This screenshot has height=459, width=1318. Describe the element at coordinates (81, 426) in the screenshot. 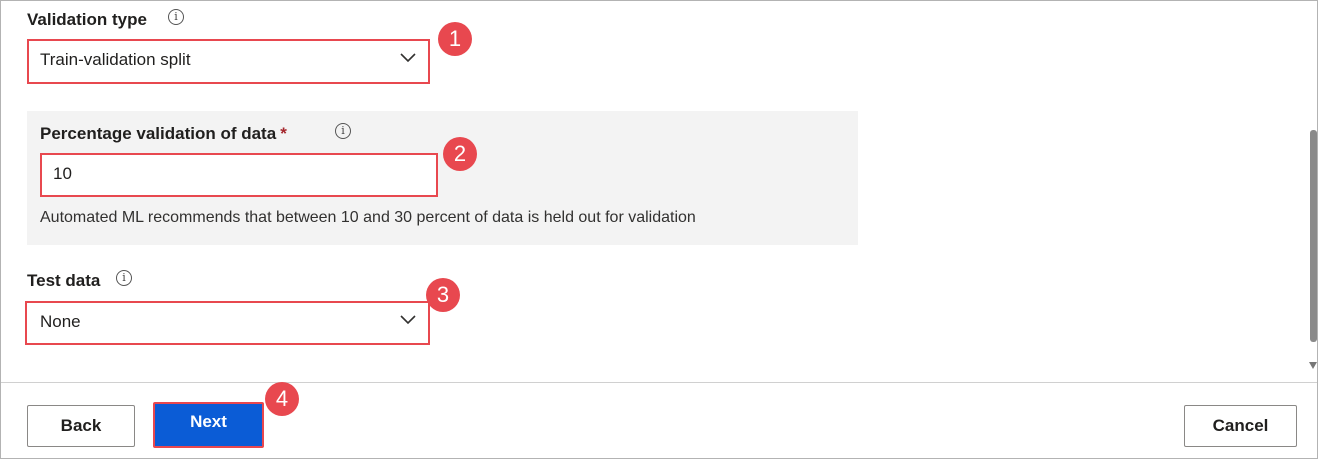

I see `back-button: Back` at that location.